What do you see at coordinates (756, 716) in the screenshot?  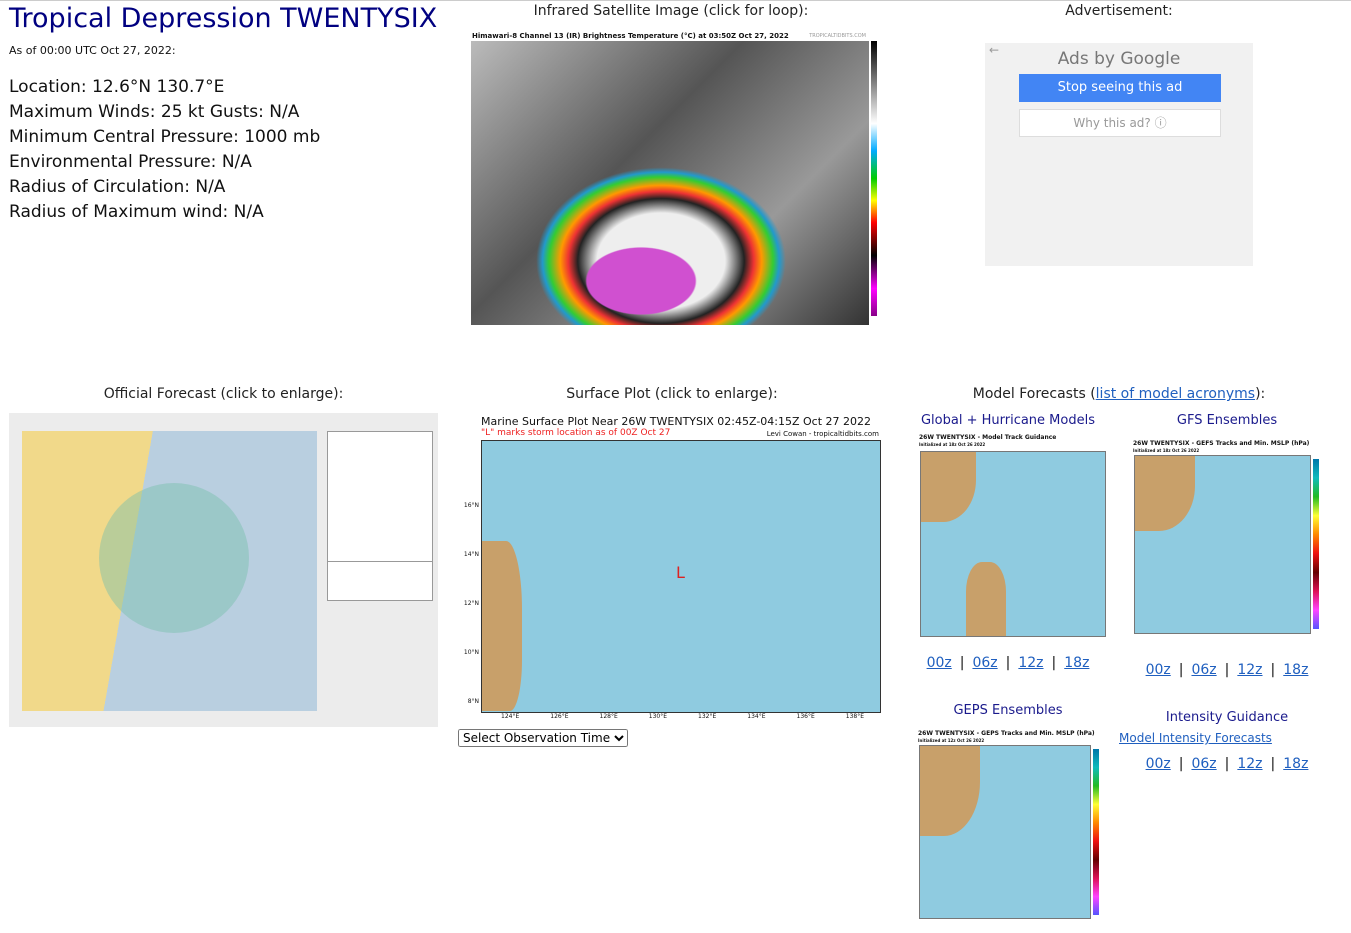 I see `lon-label: 134°E` at bounding box center [756, 716].